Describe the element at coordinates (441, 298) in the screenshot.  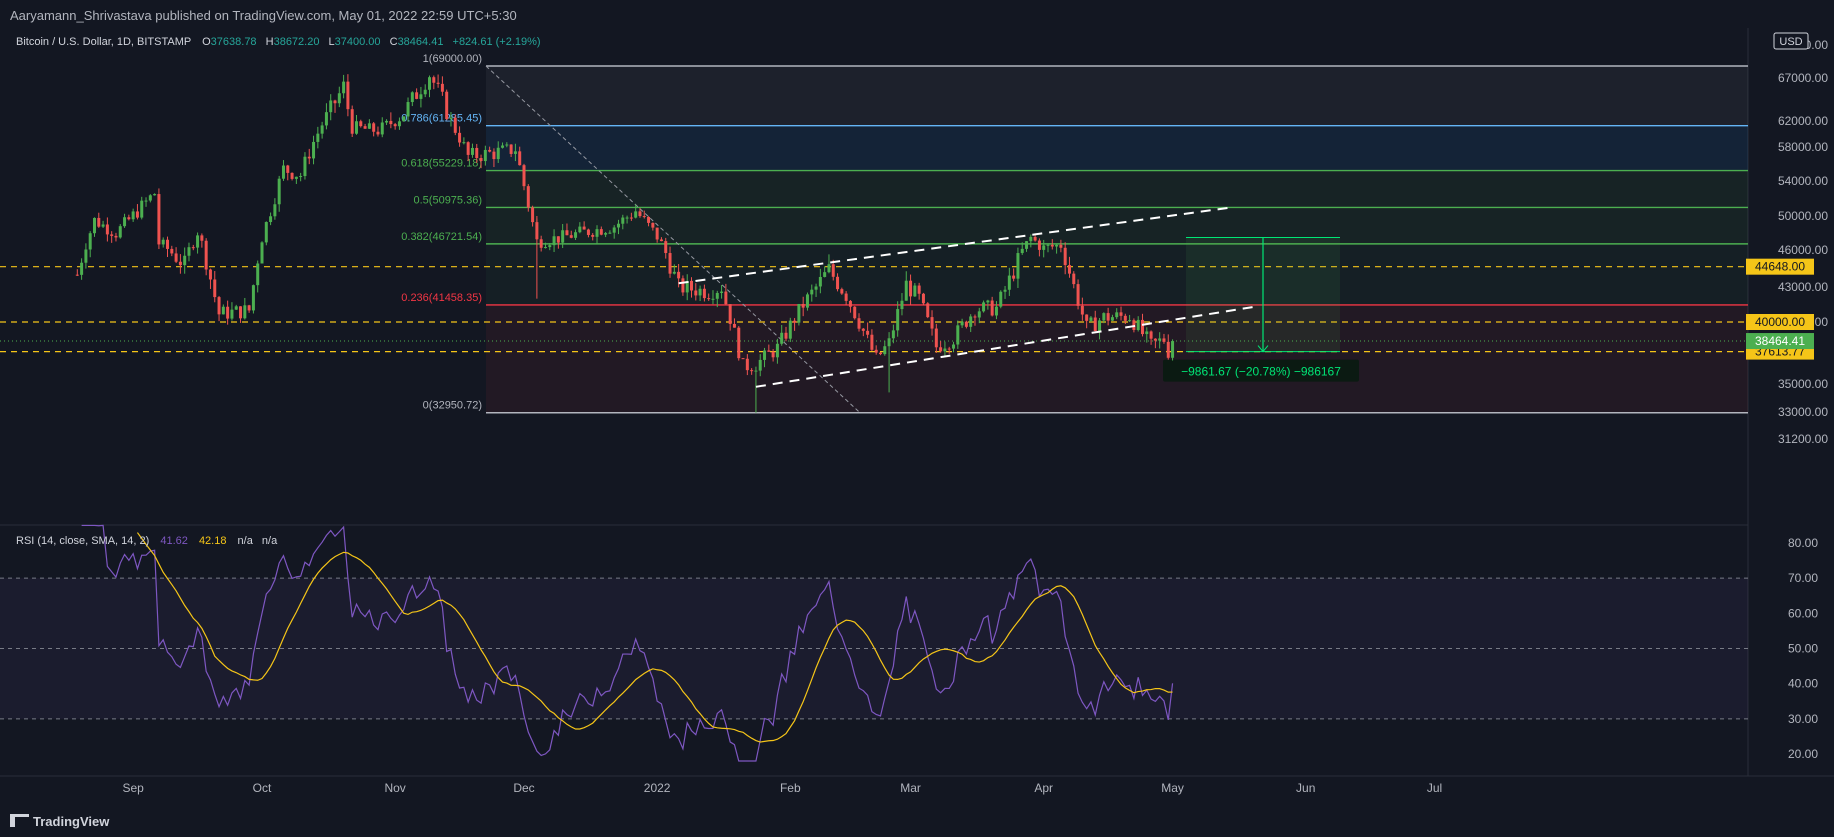
I see `fib-level-label: 0.236(41458.35)` at that location.